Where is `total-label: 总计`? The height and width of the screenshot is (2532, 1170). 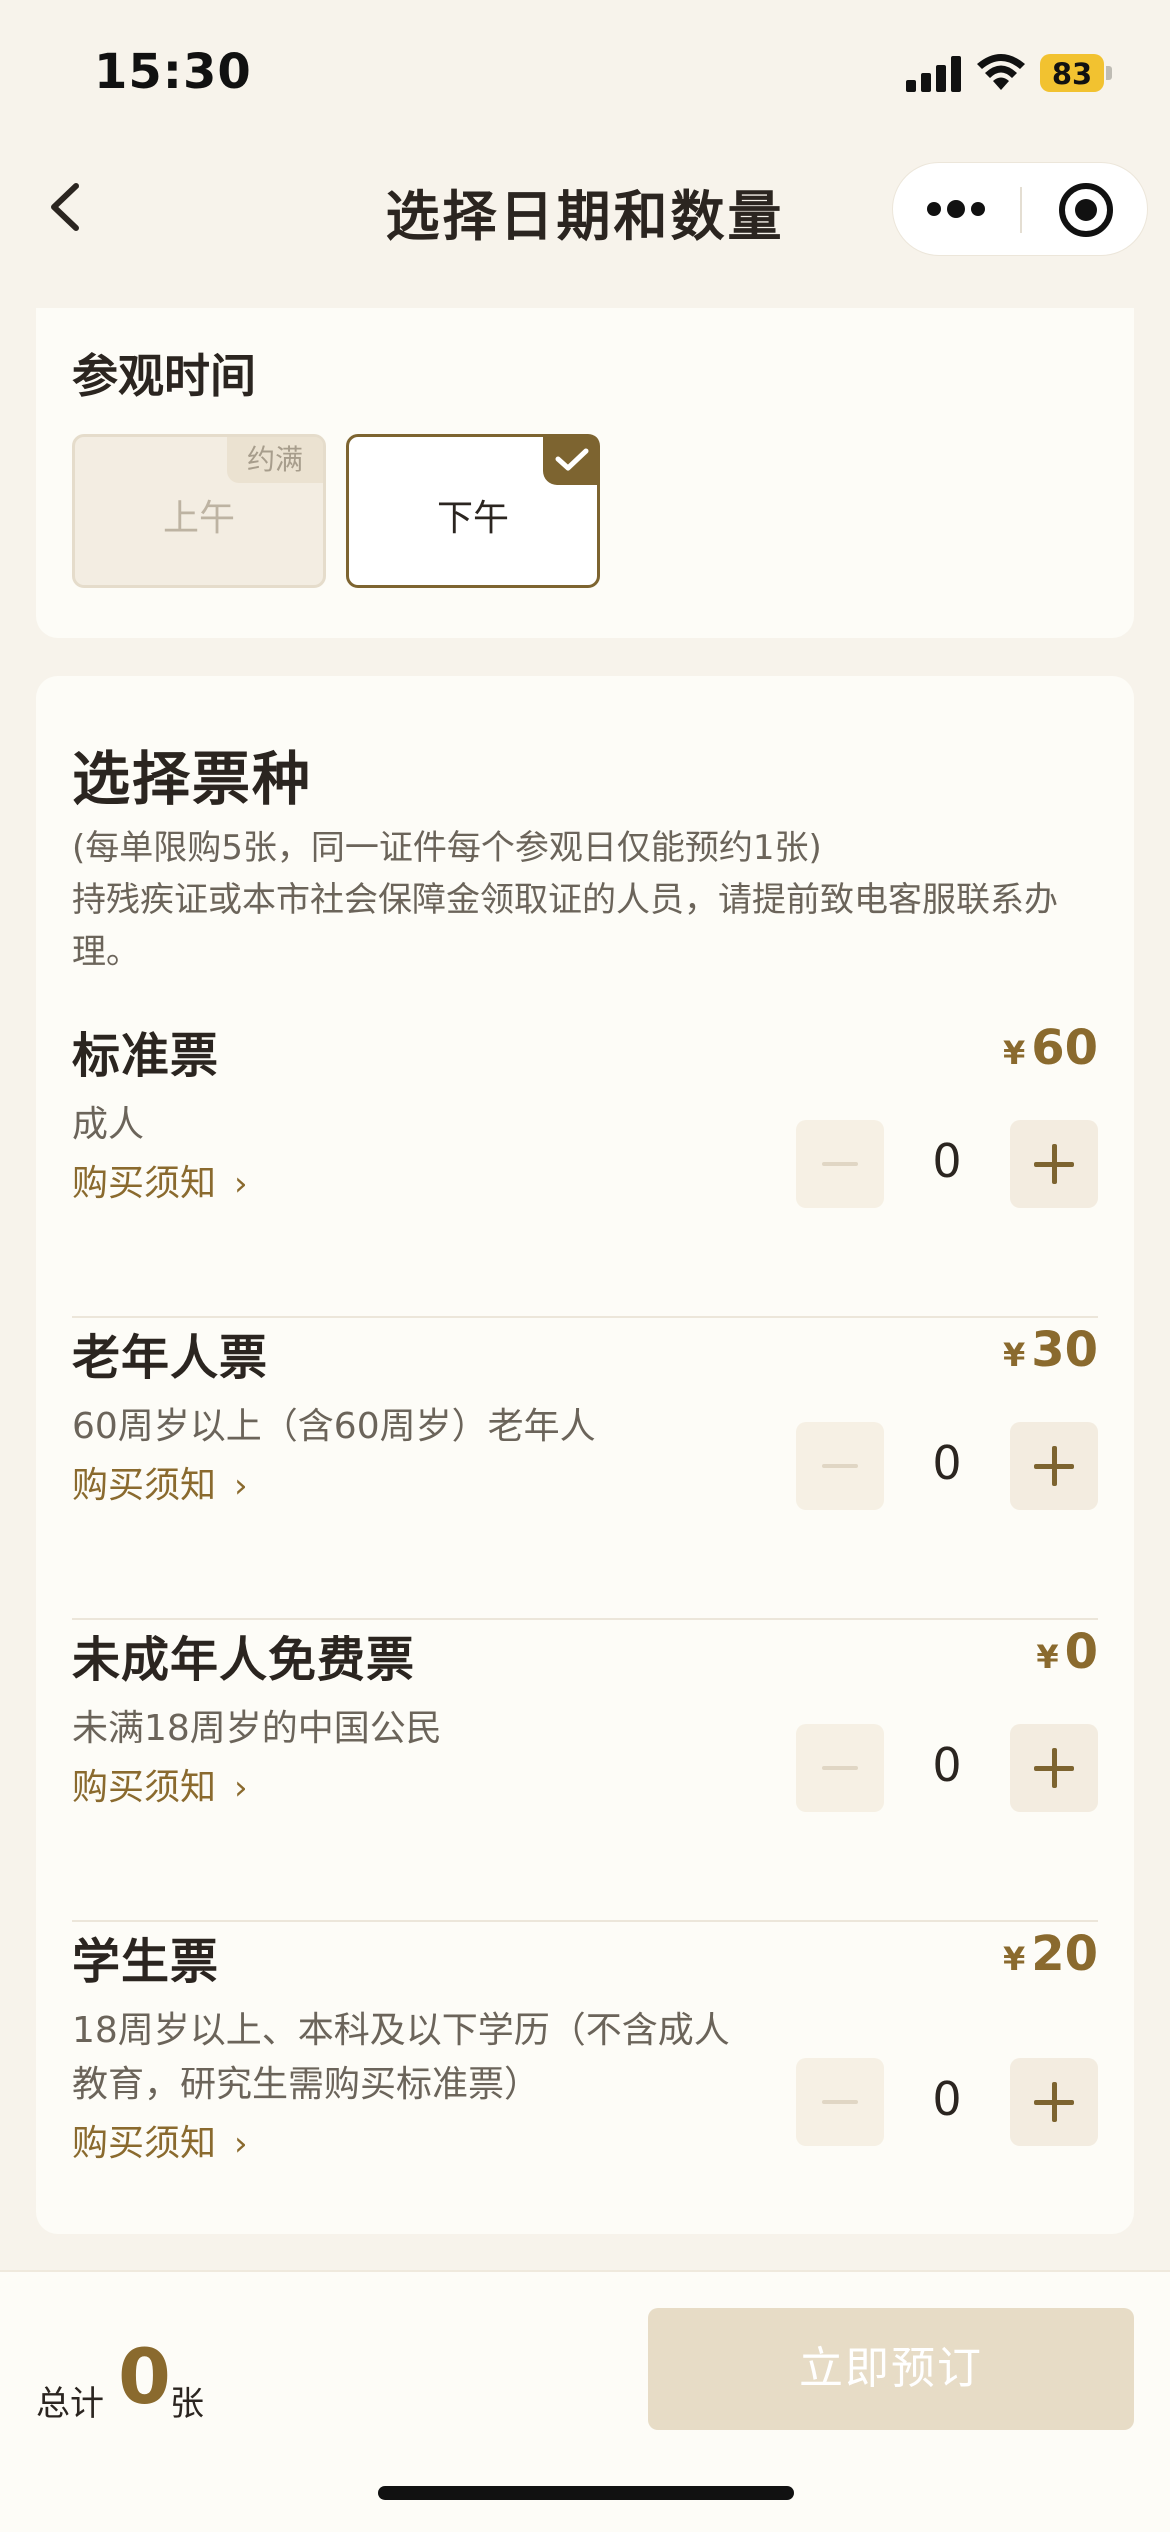
total-label: 总计 is located at coordinates (70, 2404).